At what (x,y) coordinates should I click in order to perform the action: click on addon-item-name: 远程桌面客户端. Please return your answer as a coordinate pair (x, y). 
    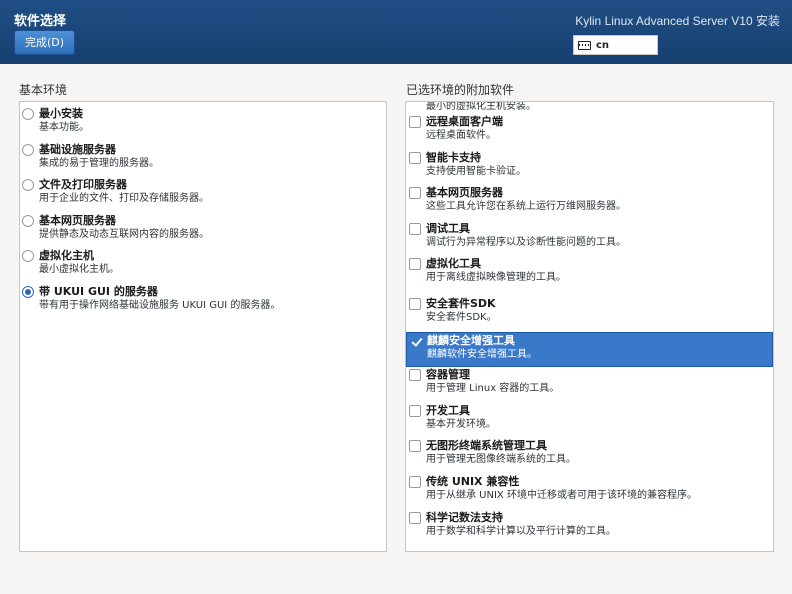
    Looking at the image, I should click on (464, 121).